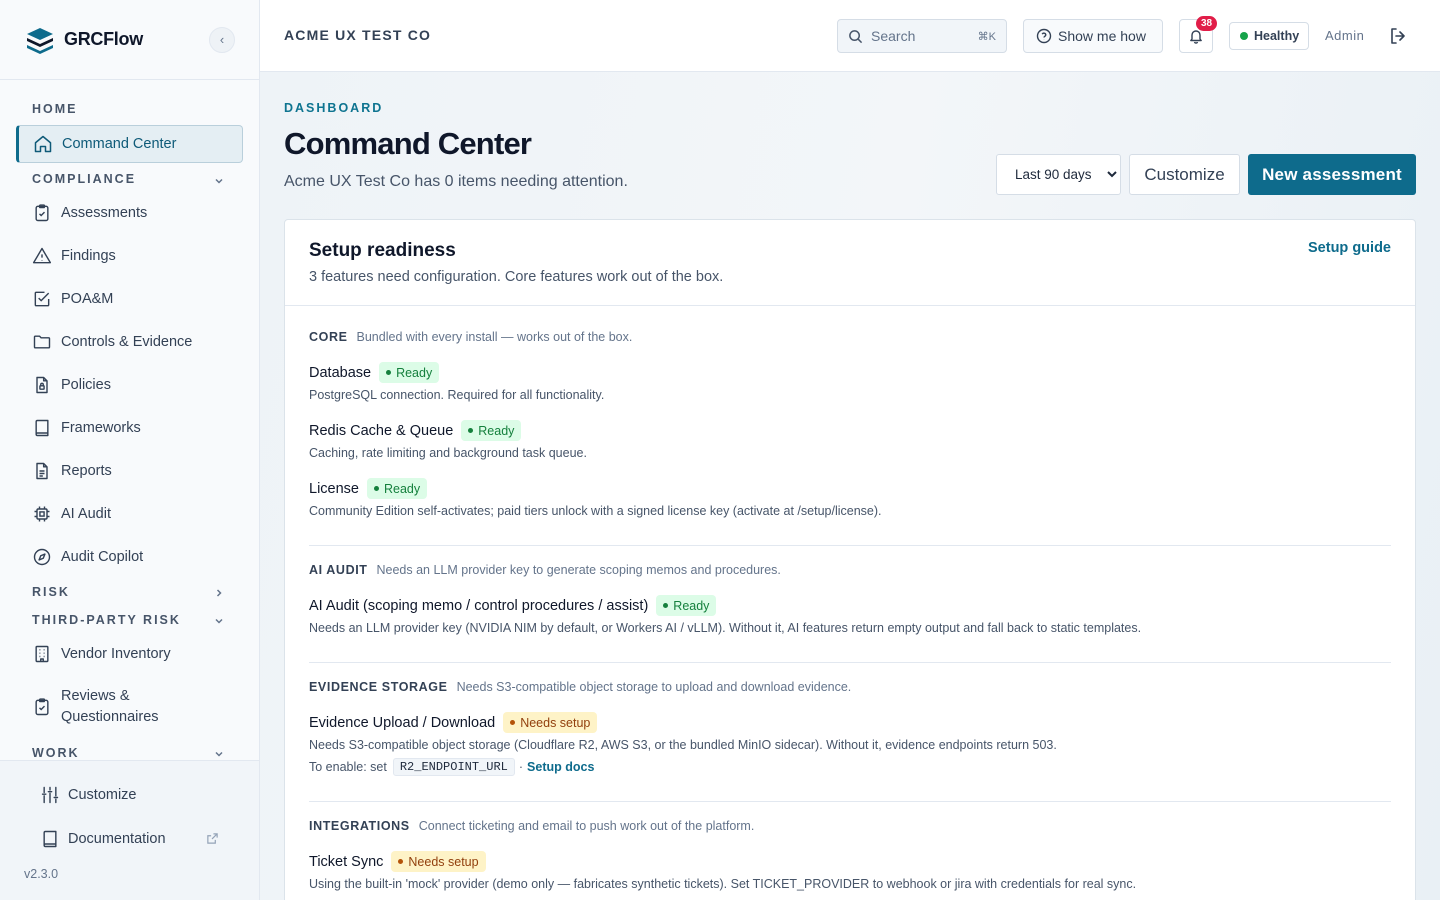 Image resolution: width=1440 pixels, height=900 pixels. I want to click on warning-triangle-icon, so click(42, 255).